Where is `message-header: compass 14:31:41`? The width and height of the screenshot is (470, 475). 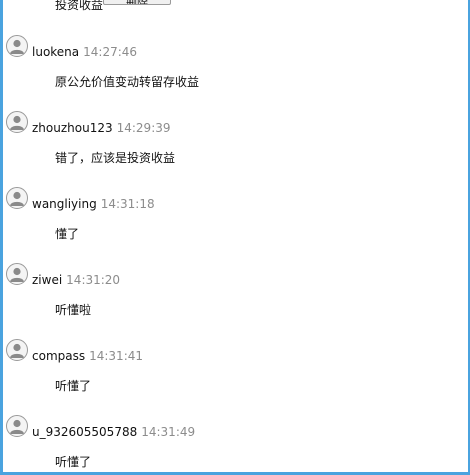
message-header: compass 14:31:41 is located at coordinates (87, 356).